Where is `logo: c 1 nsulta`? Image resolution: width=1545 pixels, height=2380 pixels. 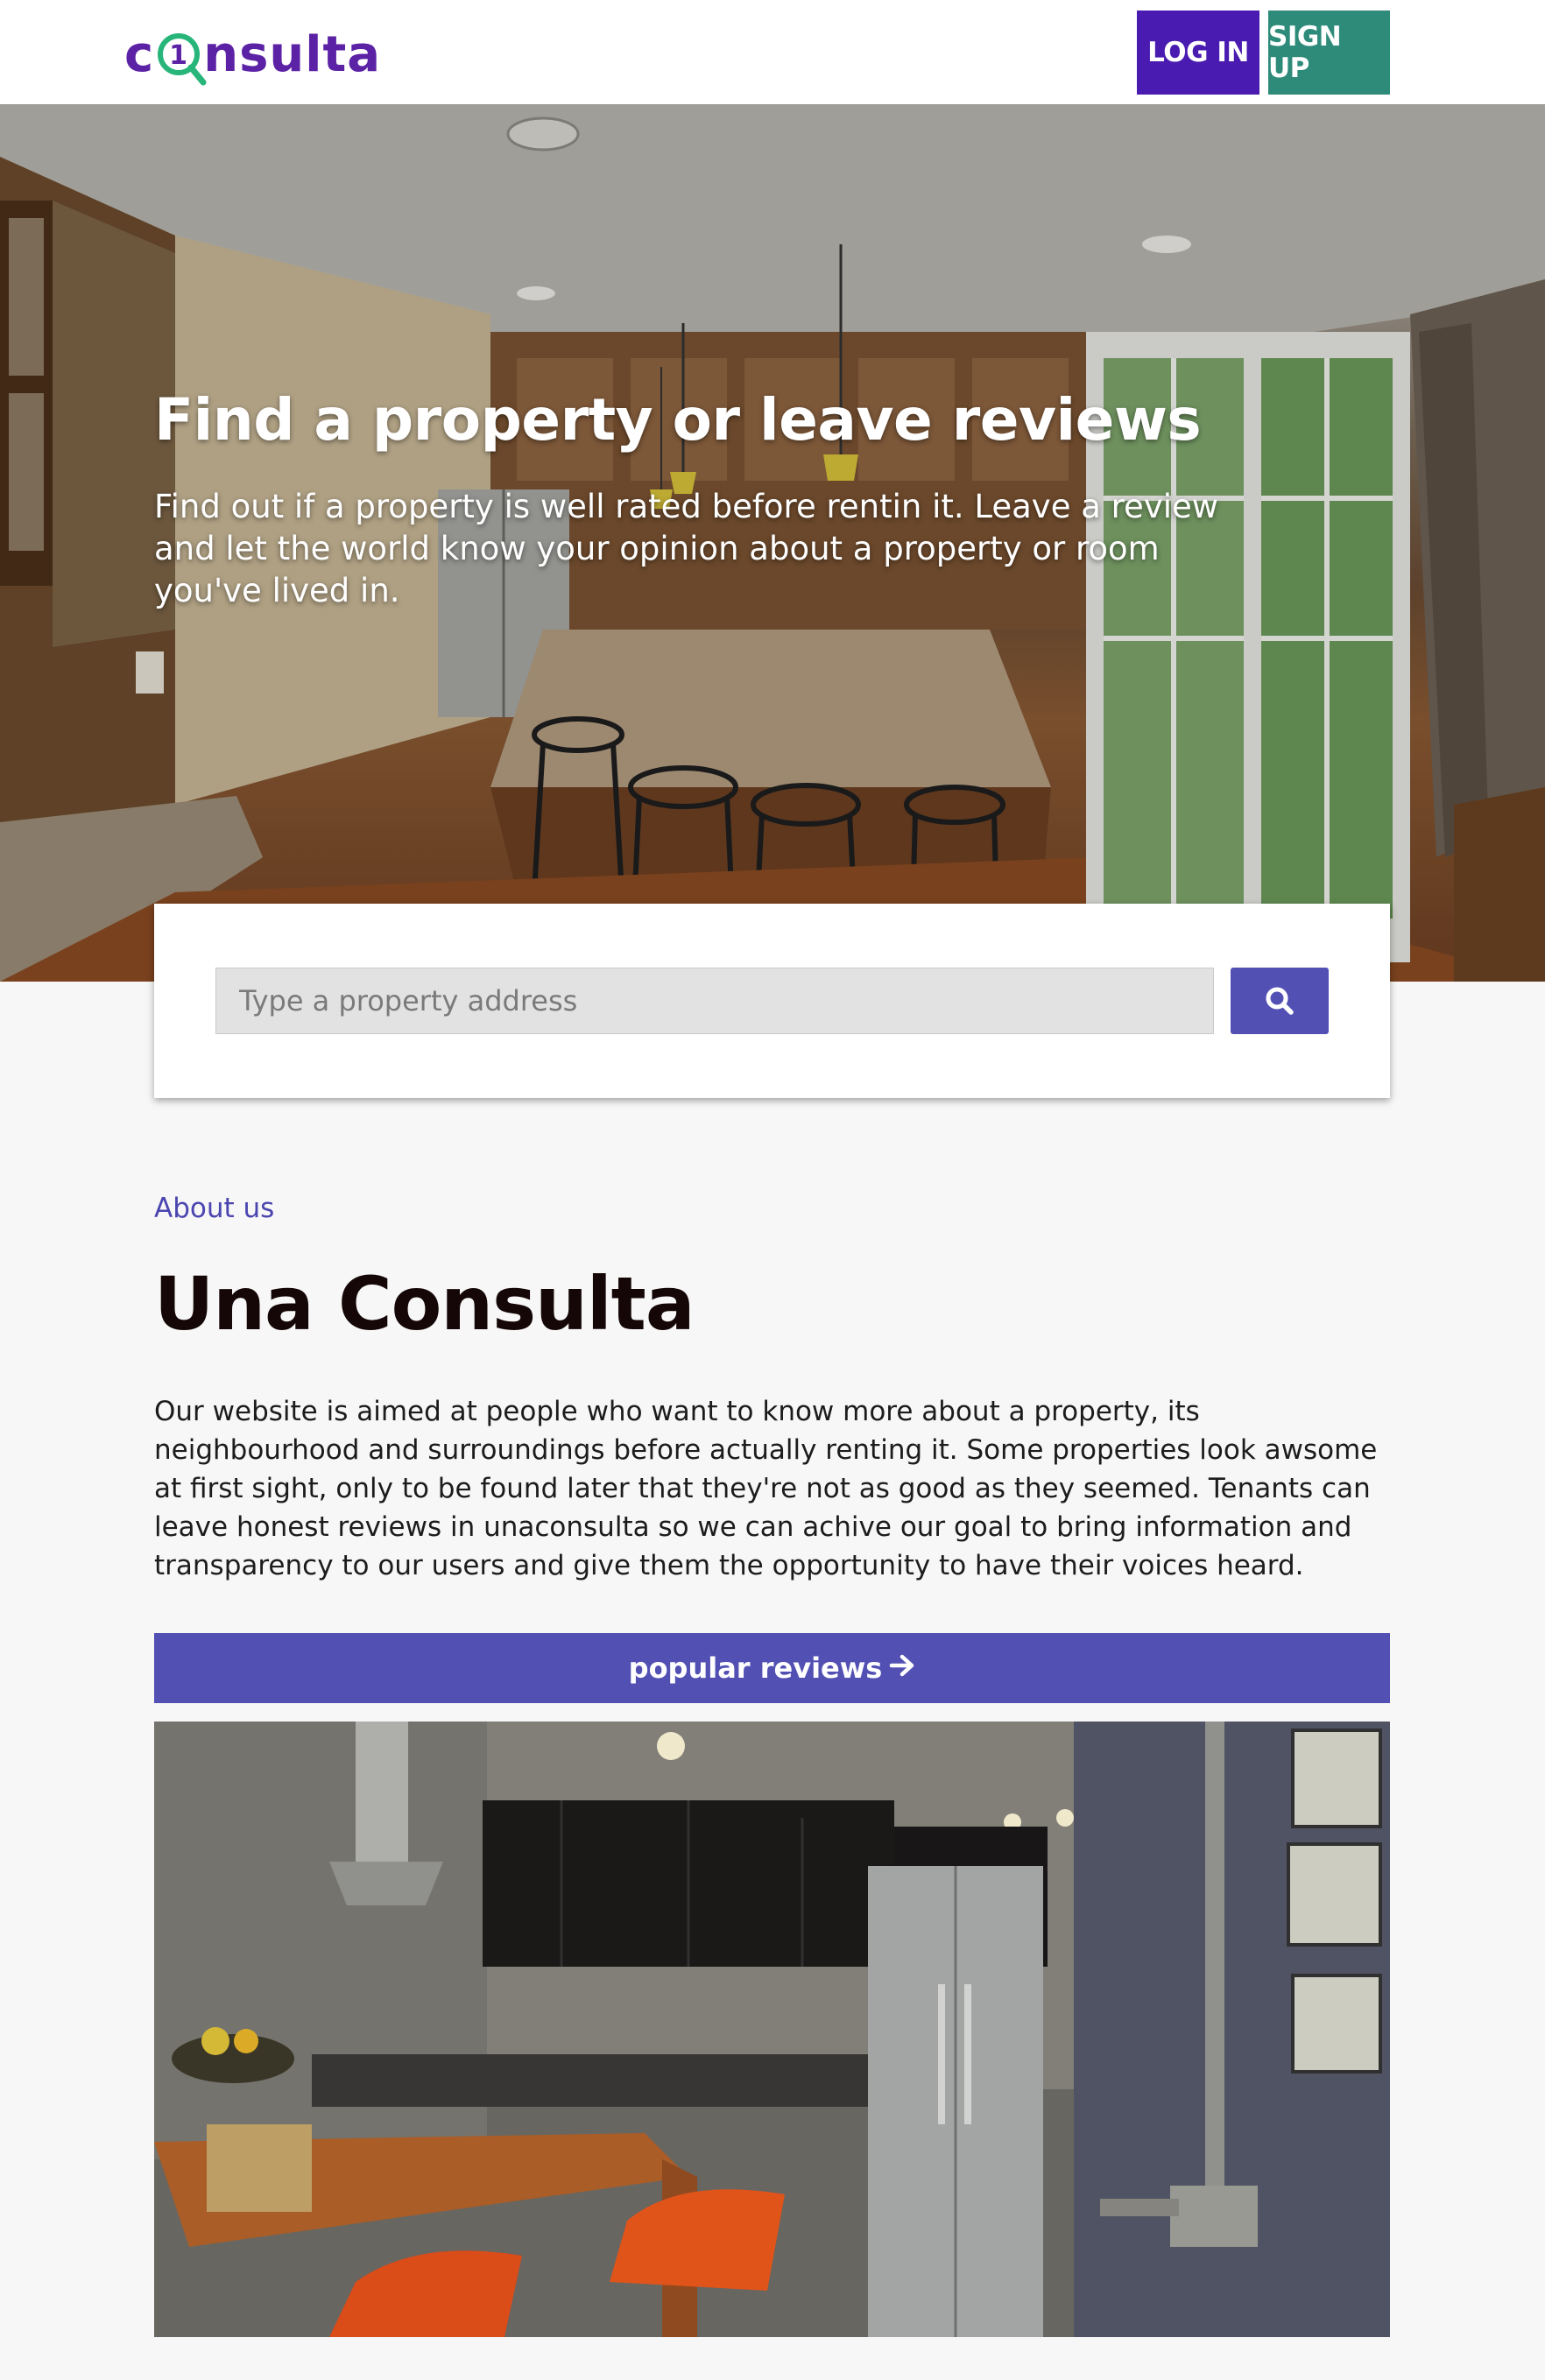 logo: c 1 nsulta is located at coordinates (253, 54).